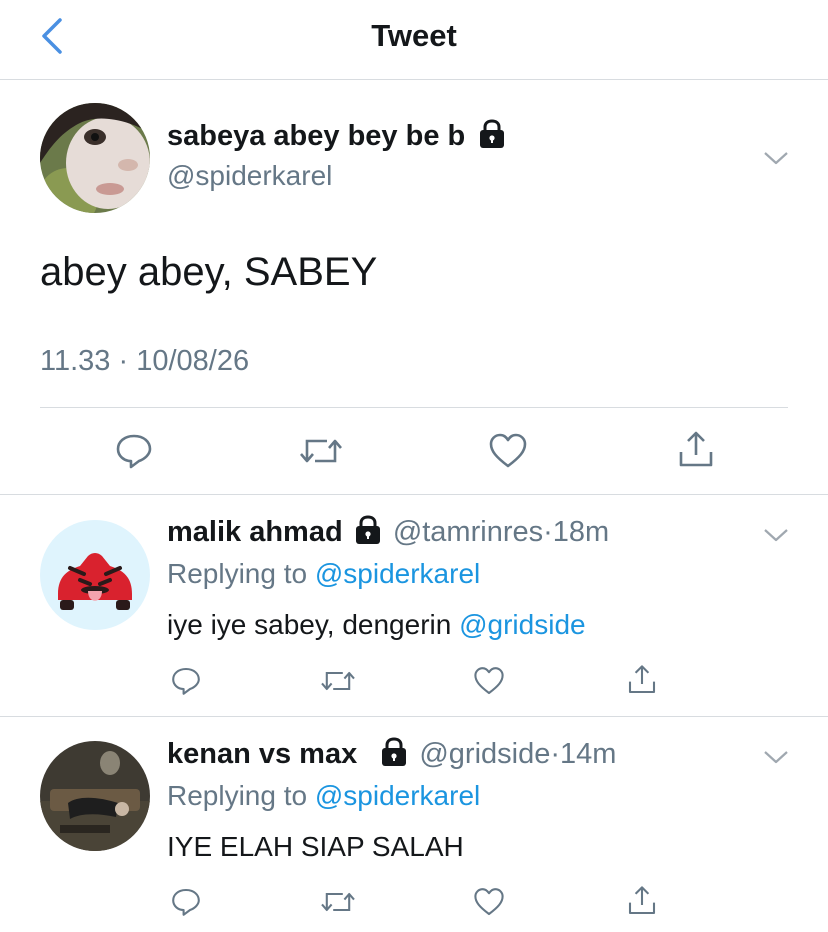 The width and height of the screenshot is (828, 932). I want to click on navigation-bar: Tweet, so click(414, 40).